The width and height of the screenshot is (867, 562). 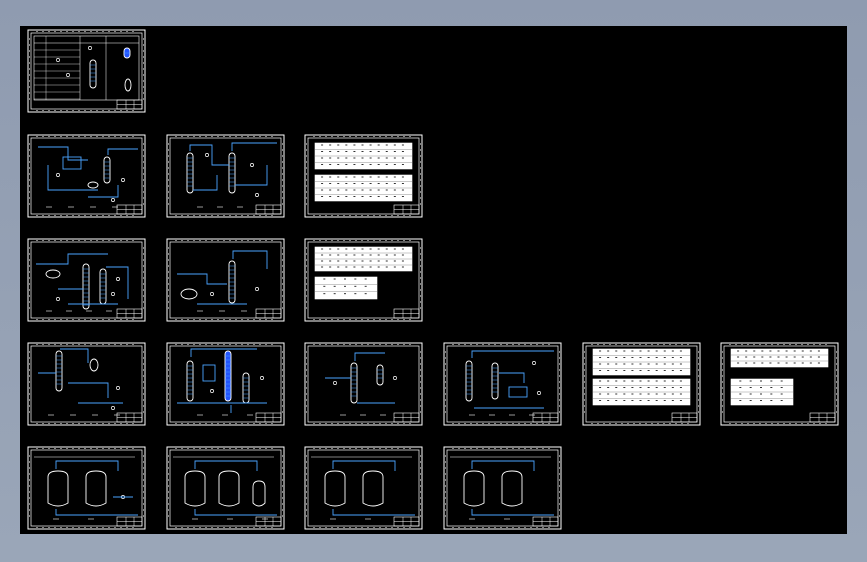 I want to click on sheet-index, so click(x=86, y=71).